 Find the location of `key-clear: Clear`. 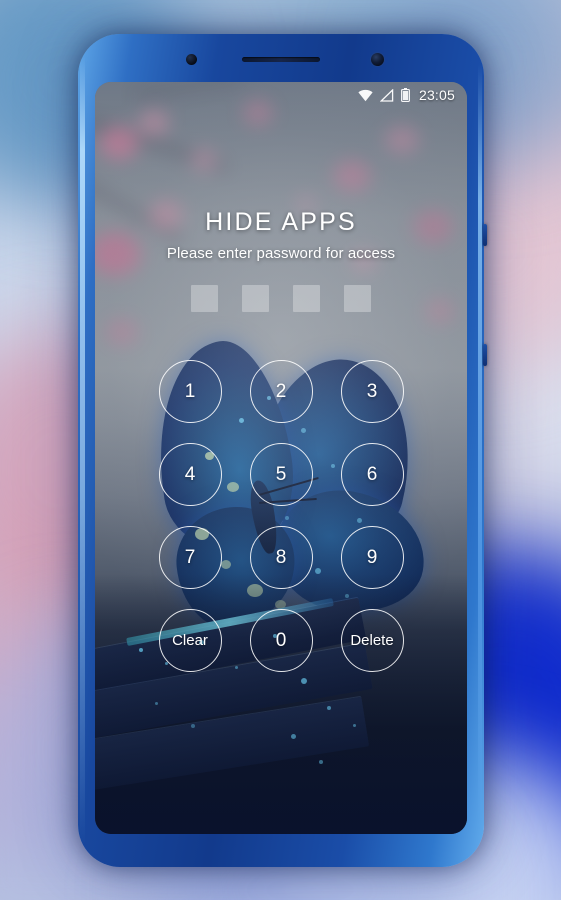

key-clear: Clear is located at coordinates (190, 640).